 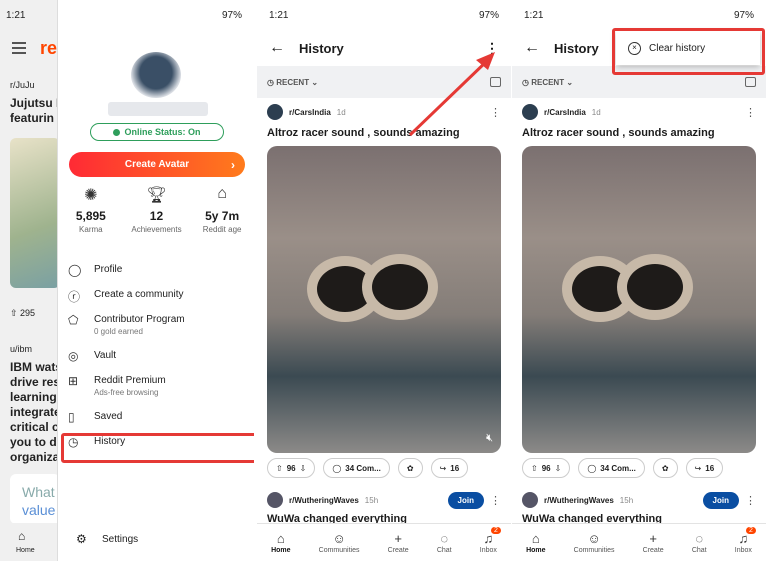 What do you see at coordinates (569, 82) in the screenshot?
I see `chevron-down-icon: ⌄` at bounding box center [569, 82].